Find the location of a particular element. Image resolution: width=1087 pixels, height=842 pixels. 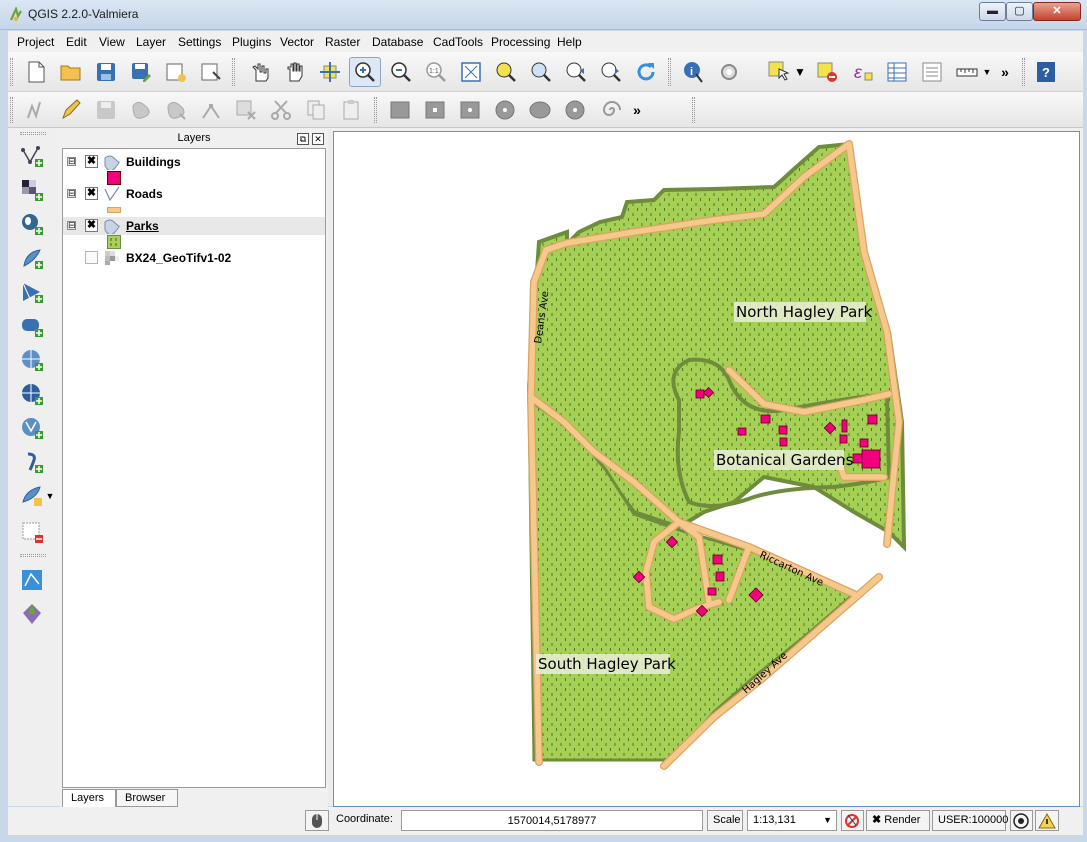

move-feature-icon is located at coordinates (176, 110).